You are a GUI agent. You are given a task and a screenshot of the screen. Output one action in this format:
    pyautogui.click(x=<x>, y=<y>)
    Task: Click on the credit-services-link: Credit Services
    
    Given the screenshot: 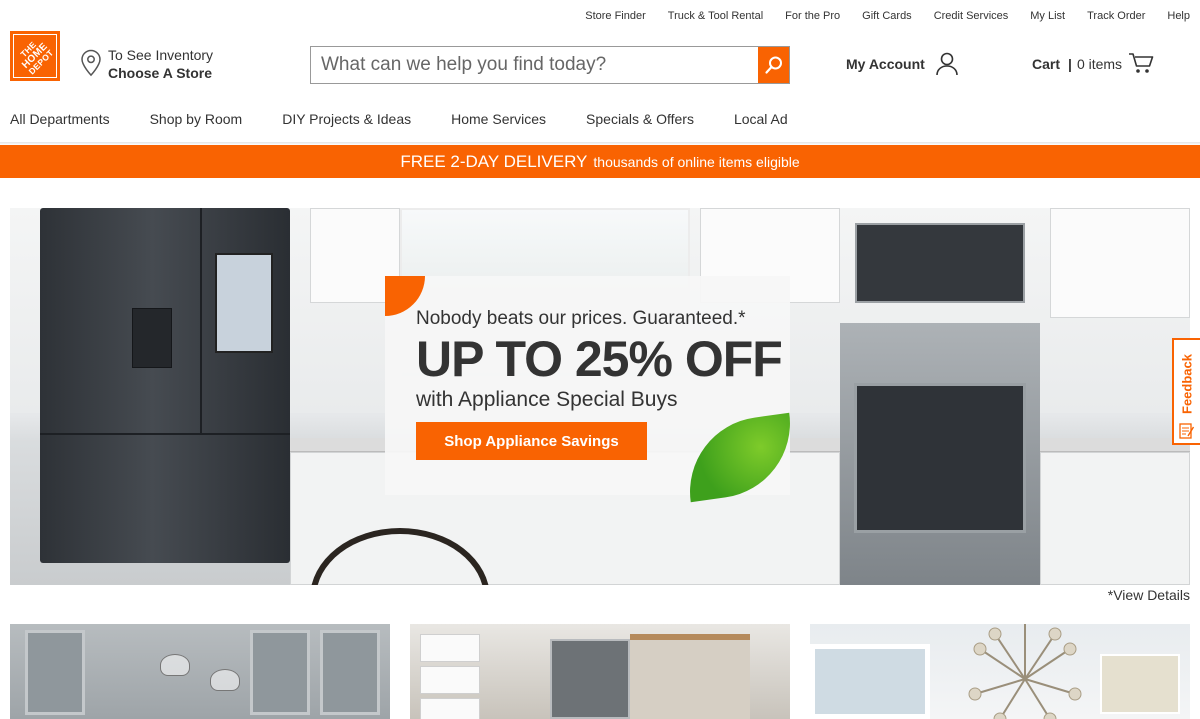 What is the action you would take?
    pyautogui.click(x=971, y=16)
    